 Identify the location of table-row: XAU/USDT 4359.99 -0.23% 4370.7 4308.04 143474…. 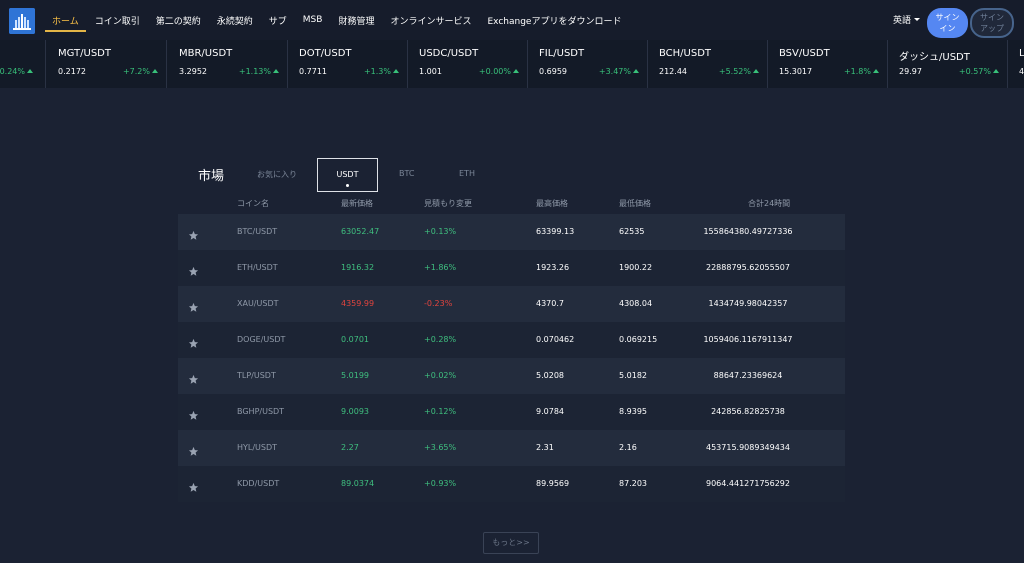
(511, 304).